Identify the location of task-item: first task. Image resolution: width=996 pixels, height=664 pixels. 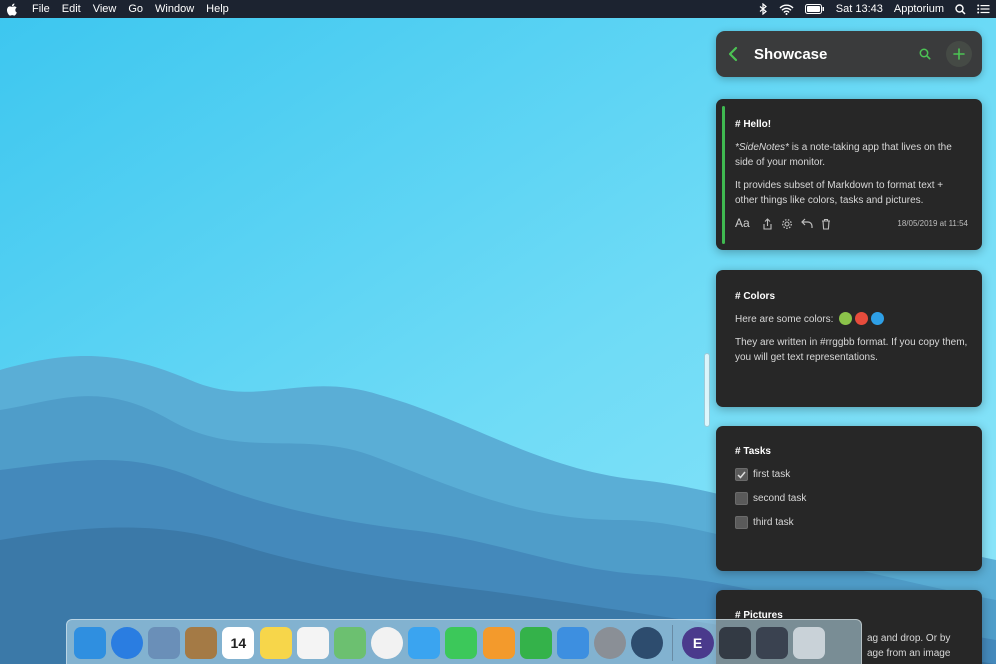
(851, 474).